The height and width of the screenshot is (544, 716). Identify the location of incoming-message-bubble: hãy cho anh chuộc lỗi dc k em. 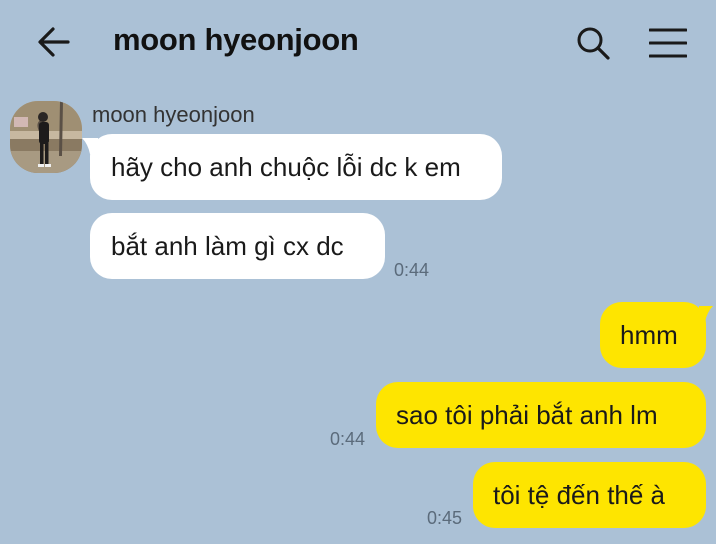
(296, 167).